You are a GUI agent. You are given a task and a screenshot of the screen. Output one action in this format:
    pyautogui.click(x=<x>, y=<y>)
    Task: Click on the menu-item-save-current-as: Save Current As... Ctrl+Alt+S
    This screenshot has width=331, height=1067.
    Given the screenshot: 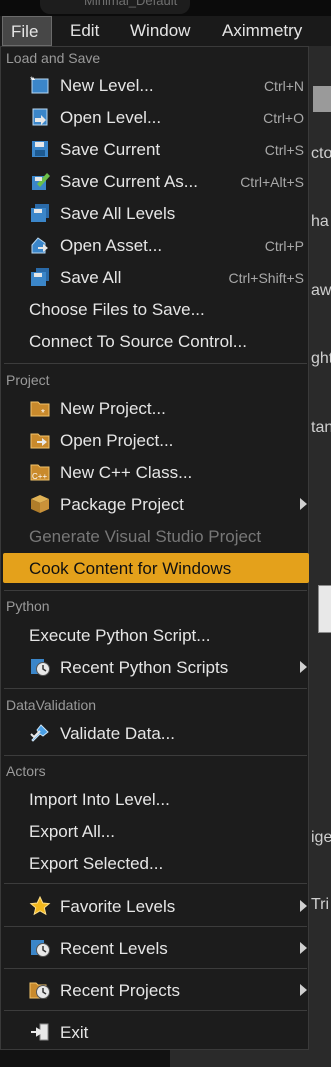 What is the action you would take?
    pyautogui.click(x=156, y=181)
    